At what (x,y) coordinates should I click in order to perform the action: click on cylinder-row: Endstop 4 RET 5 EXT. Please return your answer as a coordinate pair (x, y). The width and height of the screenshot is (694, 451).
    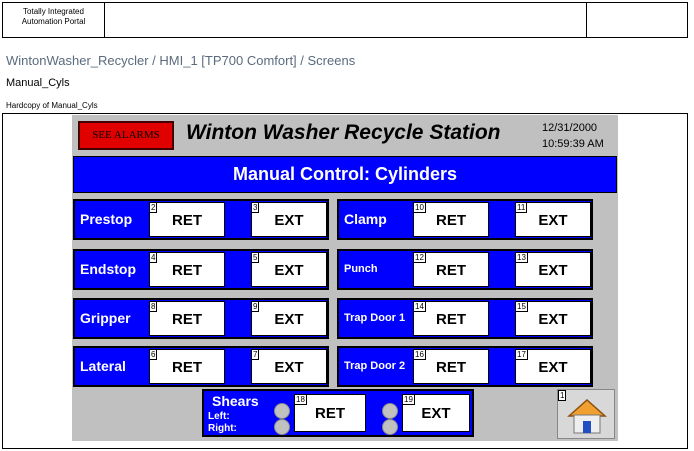
    Looking at the image, I should click on (201, 269).